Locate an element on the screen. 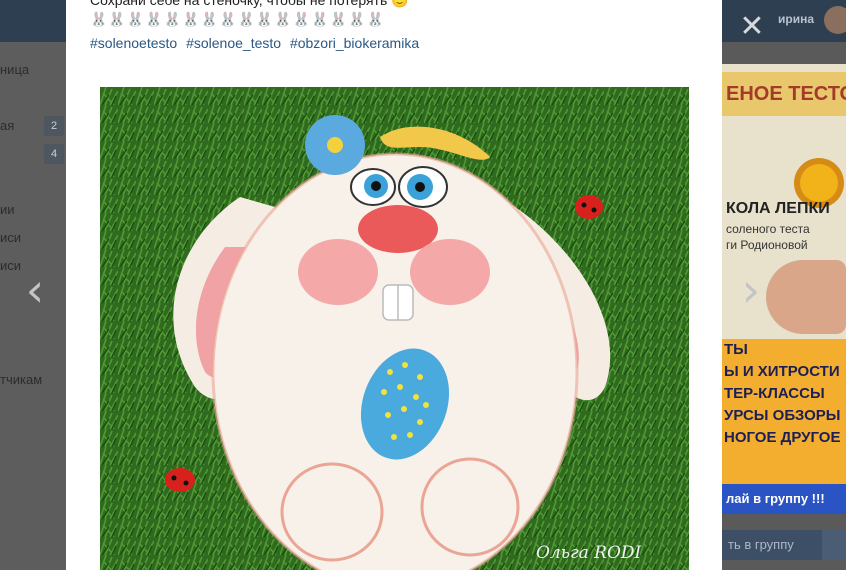 The image size is (846, 570). sidebar-item: ая is located at coordinates (7, 125).